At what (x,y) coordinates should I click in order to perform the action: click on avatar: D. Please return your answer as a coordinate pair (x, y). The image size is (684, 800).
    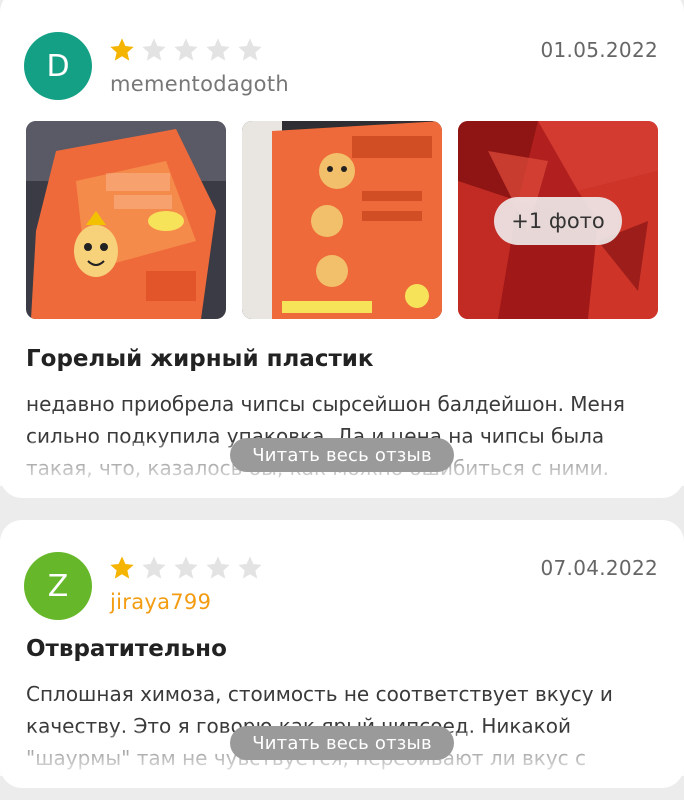
    Looking at the image, I should click on (58, 66).